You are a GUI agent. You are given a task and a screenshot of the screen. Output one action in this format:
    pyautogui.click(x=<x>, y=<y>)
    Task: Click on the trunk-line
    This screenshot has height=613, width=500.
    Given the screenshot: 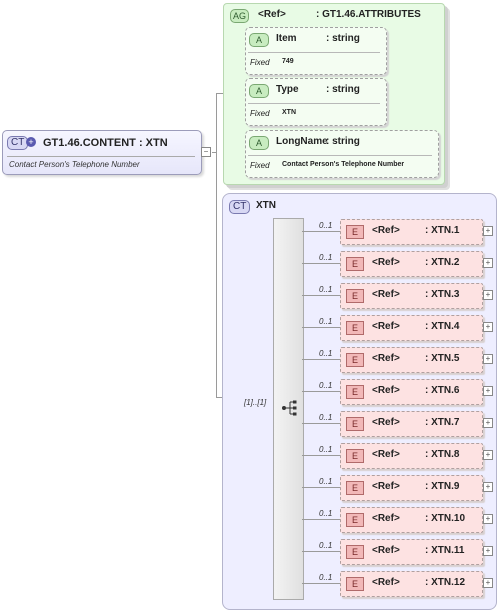 What is the action you would take?
    pyautogui.click(x=216, y=245)
    